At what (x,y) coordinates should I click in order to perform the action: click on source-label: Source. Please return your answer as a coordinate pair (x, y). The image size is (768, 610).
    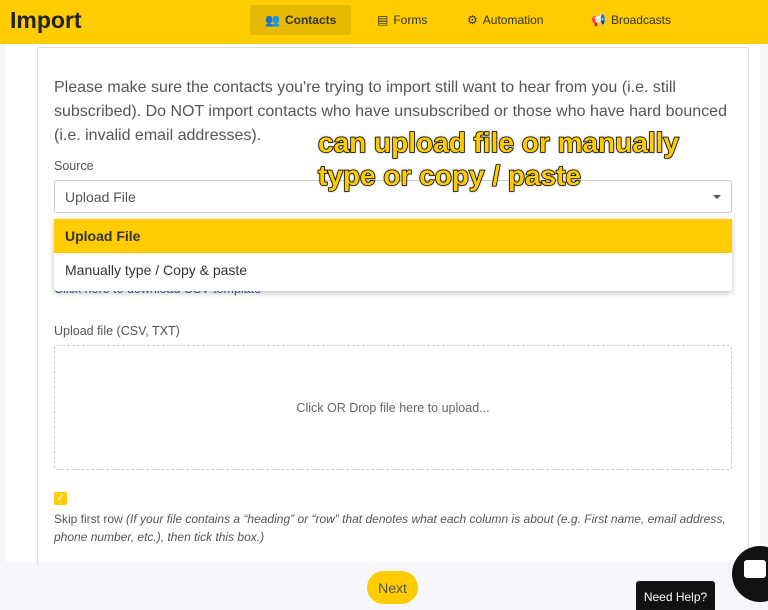
    Looking at the image, I should click on (74, 166).